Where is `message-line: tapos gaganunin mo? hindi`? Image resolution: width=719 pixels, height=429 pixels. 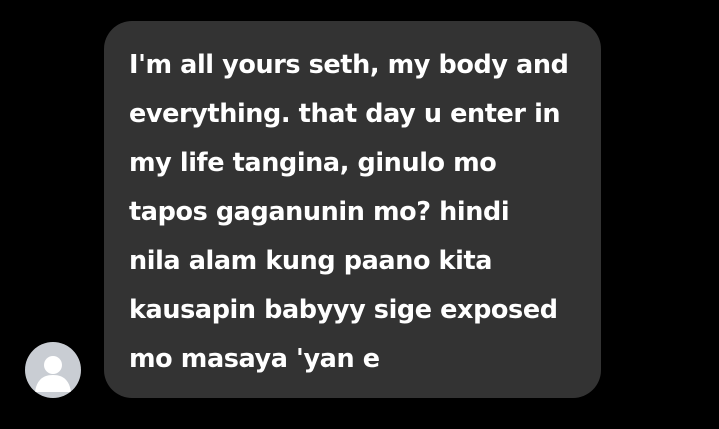 message-line: tapos gaganunin mo? hindi is located at coordinates (319, 212).